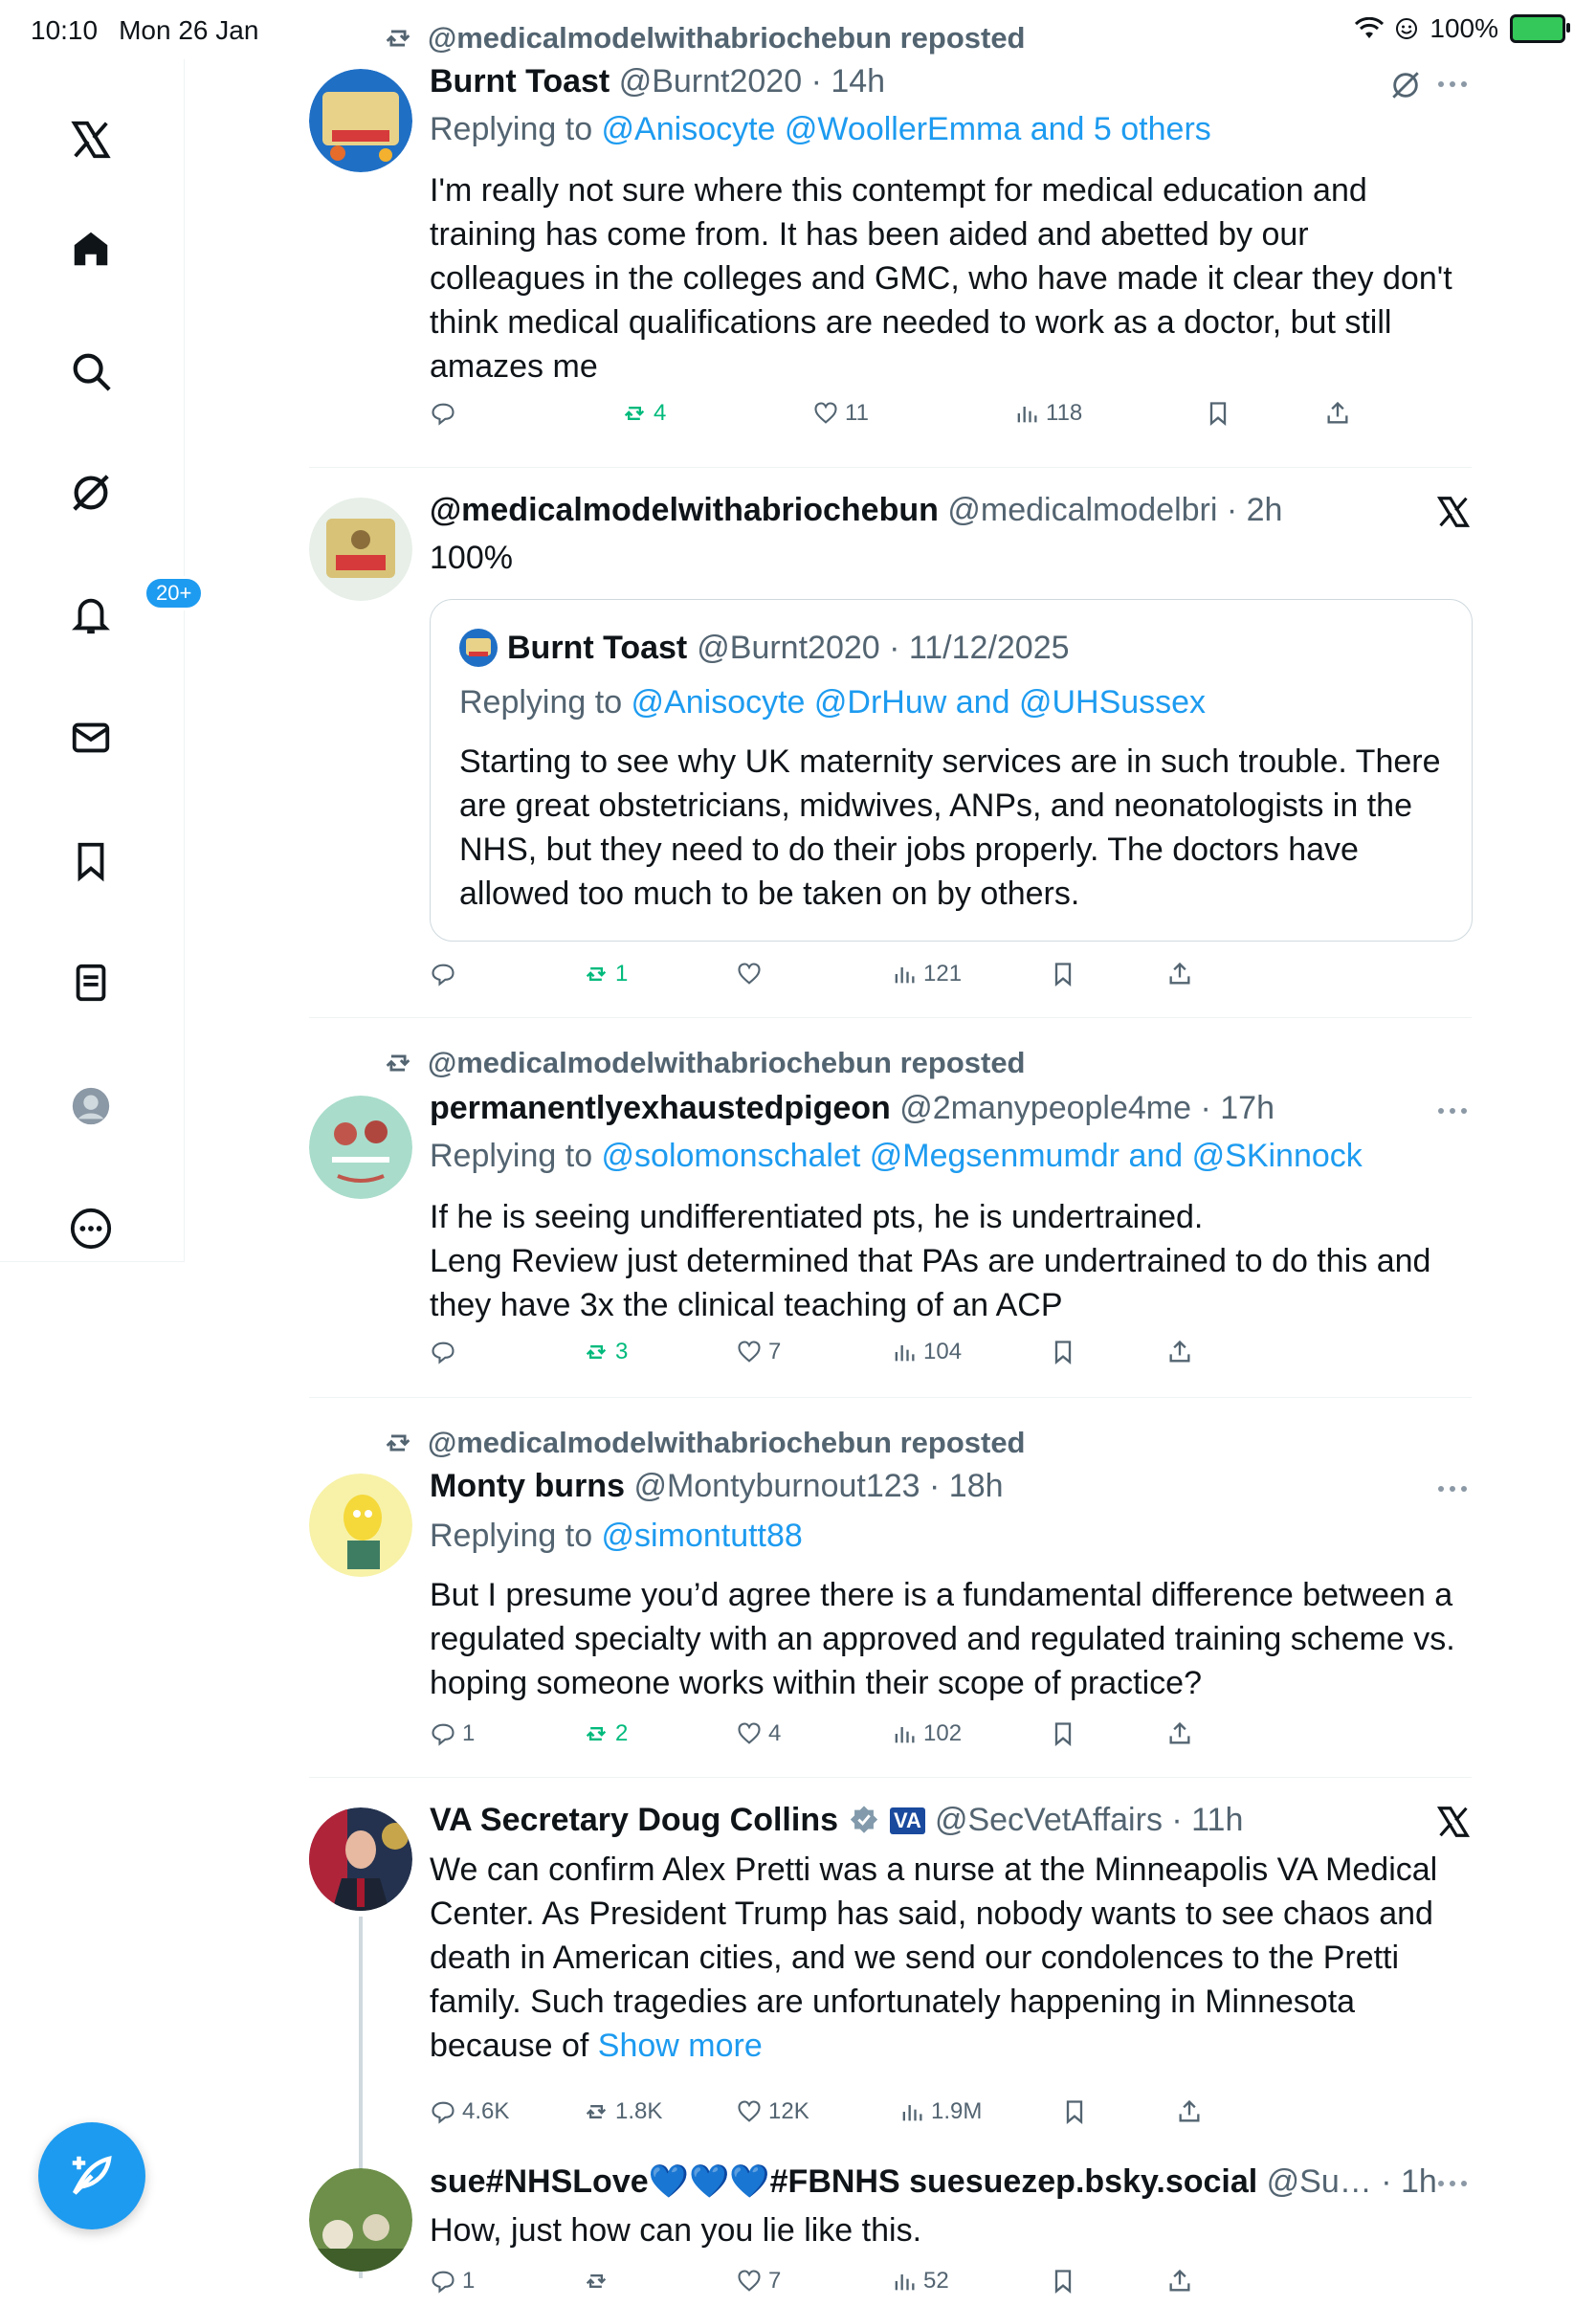 The image size is (1596, 2306). What do you see at coordinates (920, 2281) in the screenshot?
I see `views-button: 52` at bounding box center [920, 2281].